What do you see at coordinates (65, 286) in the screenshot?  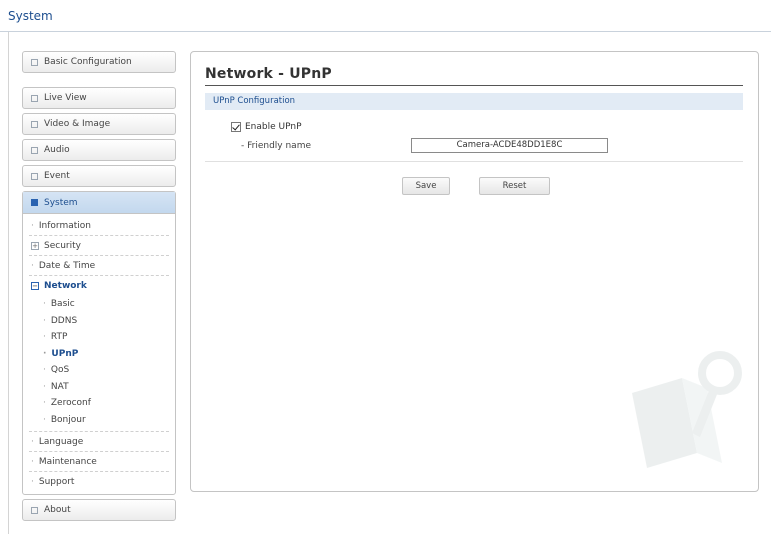 I see `sidebar-item-label: Network` at bounding box center [65, 286].